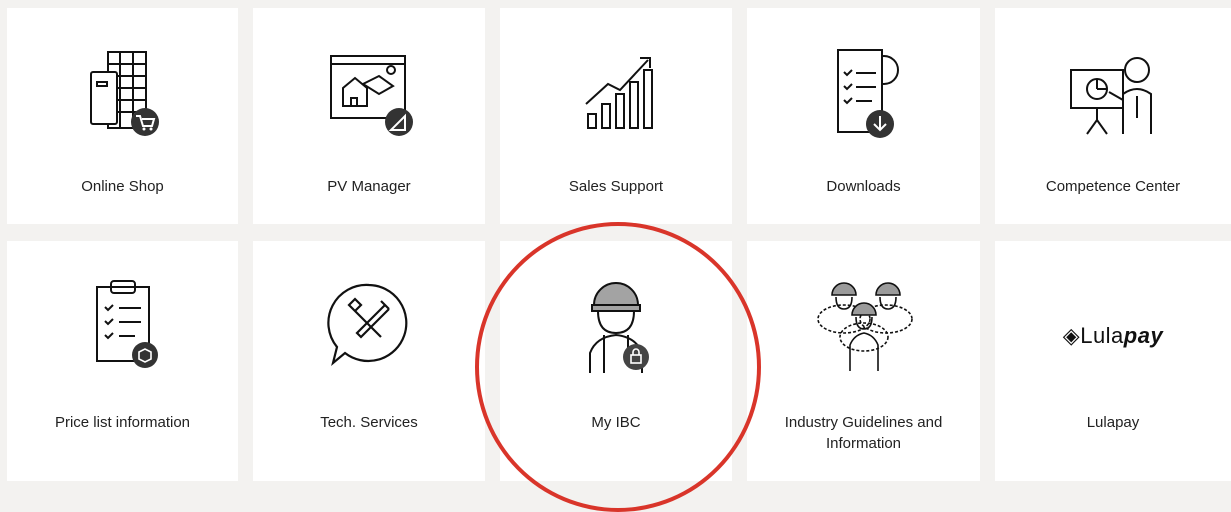 The image size is (1231, 512). I want to click on tile-label: PV Manager, so click(369, 186).